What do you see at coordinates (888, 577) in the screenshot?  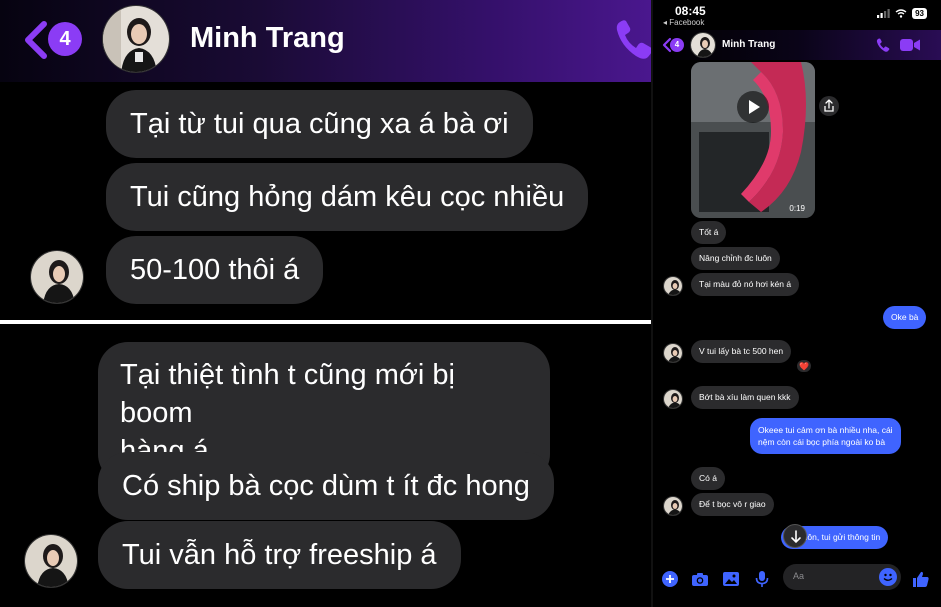 I see `emoji-icon` at bounding box center [888, 577].